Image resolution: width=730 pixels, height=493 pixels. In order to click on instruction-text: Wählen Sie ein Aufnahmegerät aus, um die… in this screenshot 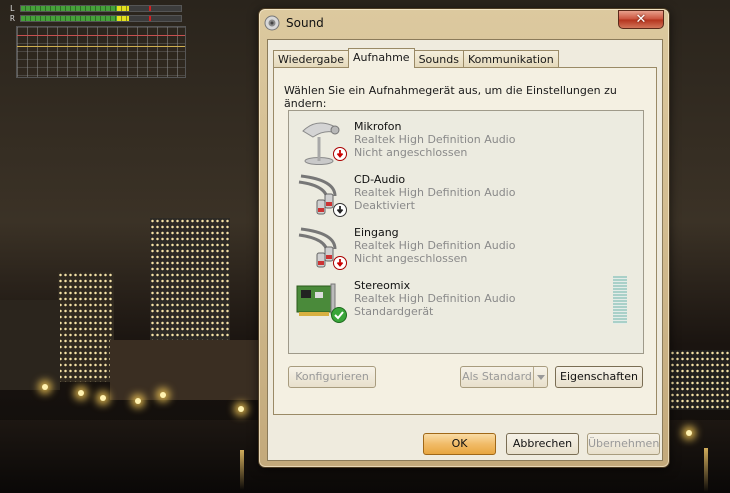, I will do `click(450, 97)`.